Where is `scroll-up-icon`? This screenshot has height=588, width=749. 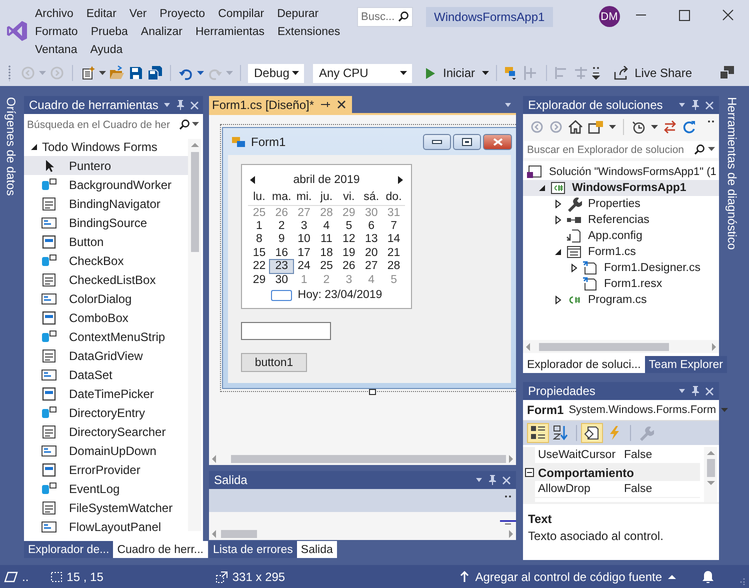 scroll-up-icon is located at coordinates (710, 453).